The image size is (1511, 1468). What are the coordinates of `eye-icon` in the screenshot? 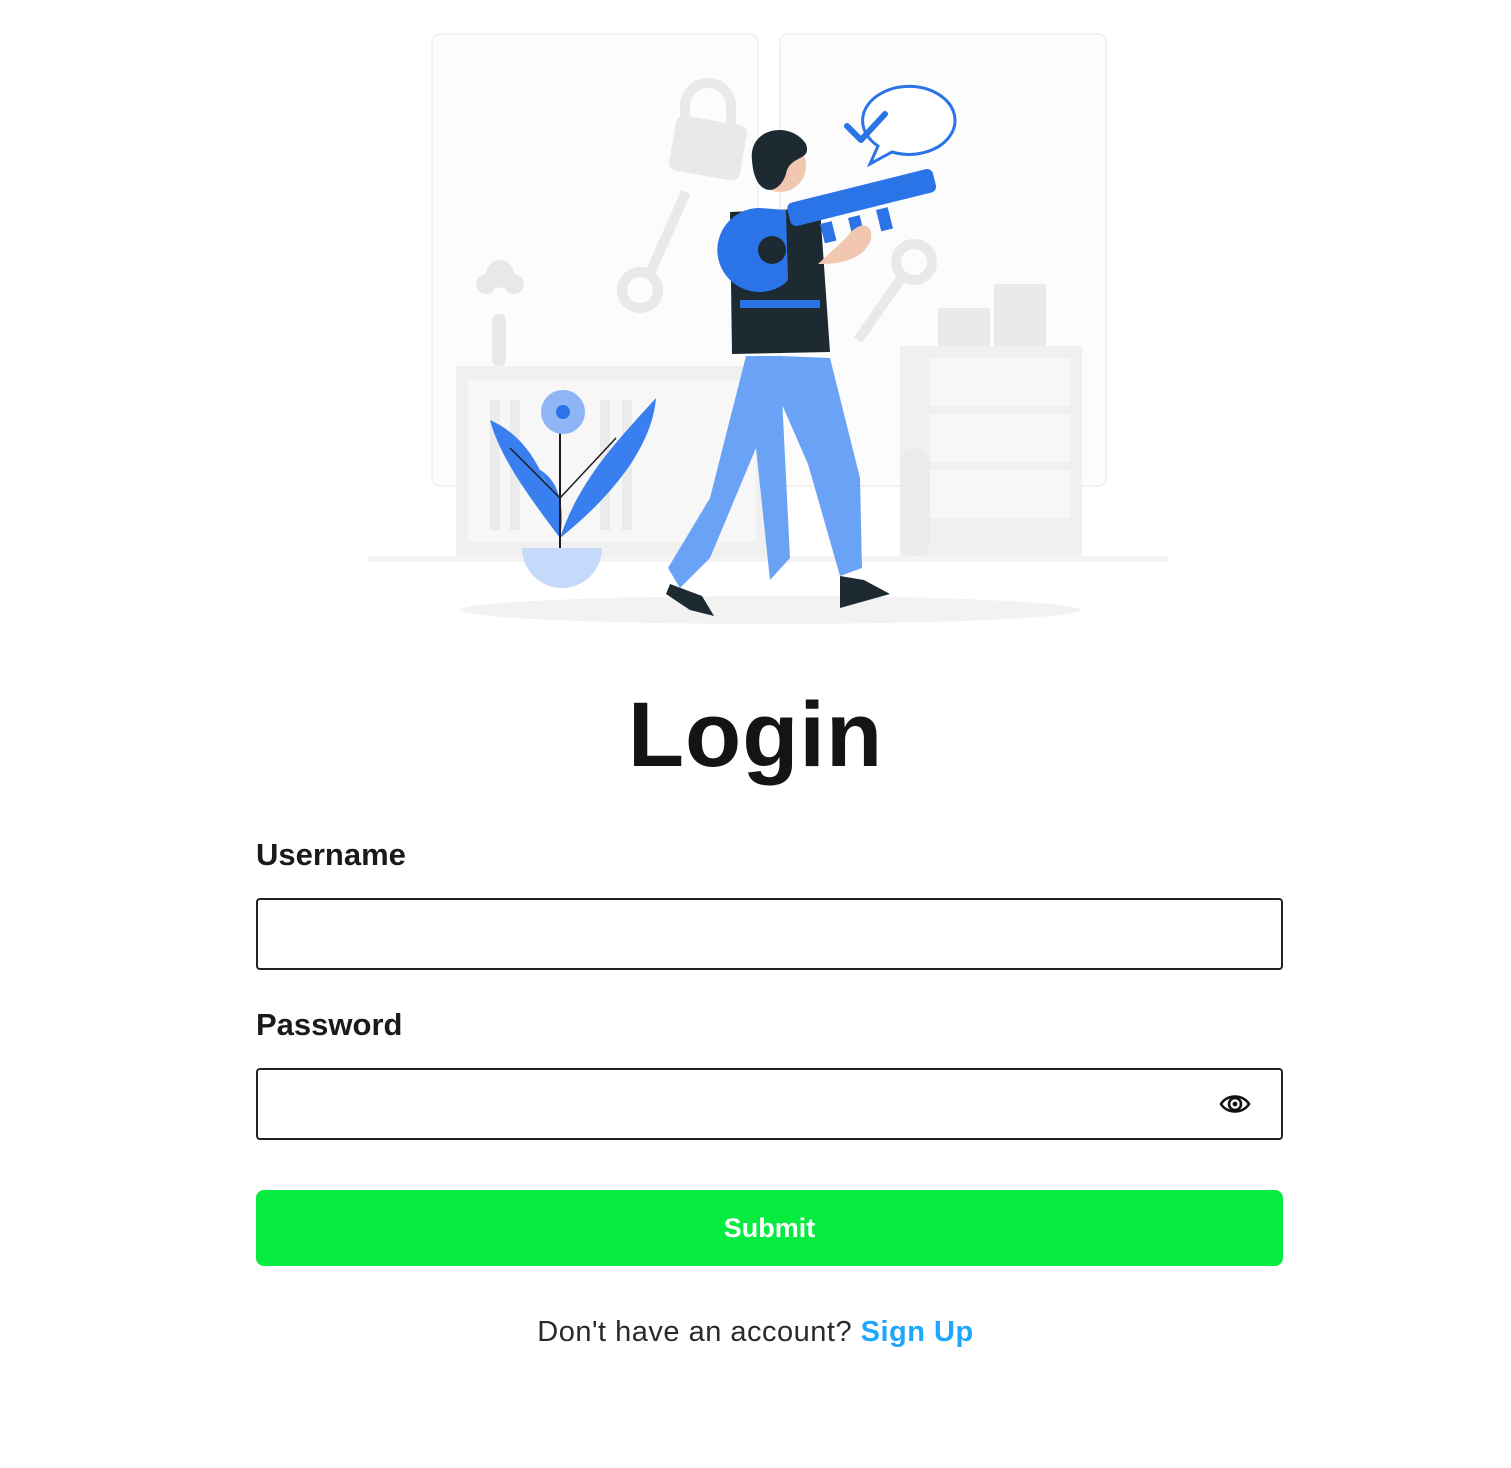 It's located at (1235, 1104).